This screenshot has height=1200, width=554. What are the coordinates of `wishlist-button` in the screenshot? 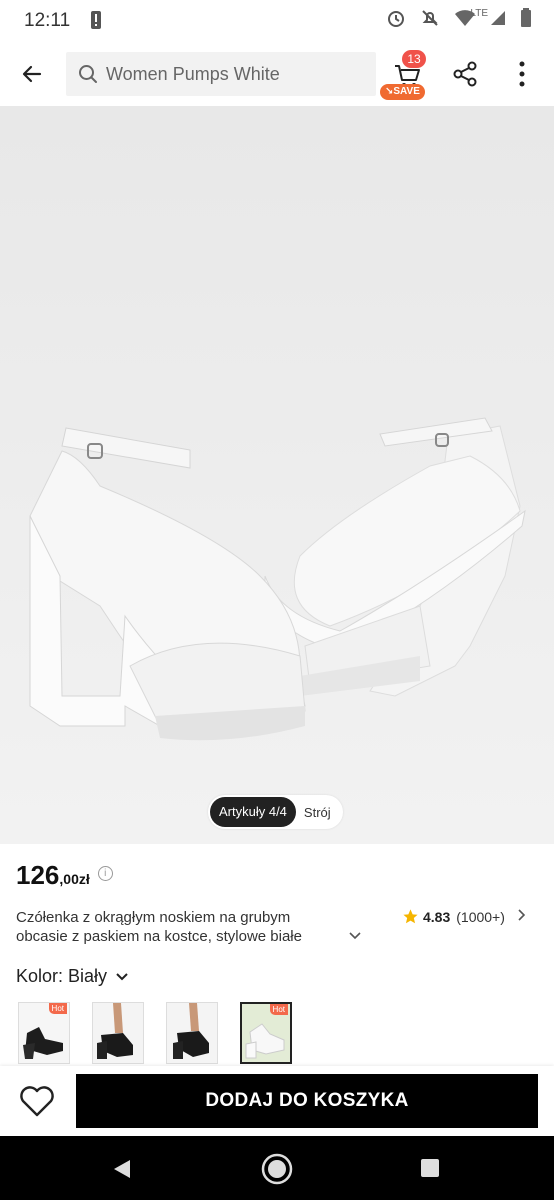 It's located at (37, 1101).